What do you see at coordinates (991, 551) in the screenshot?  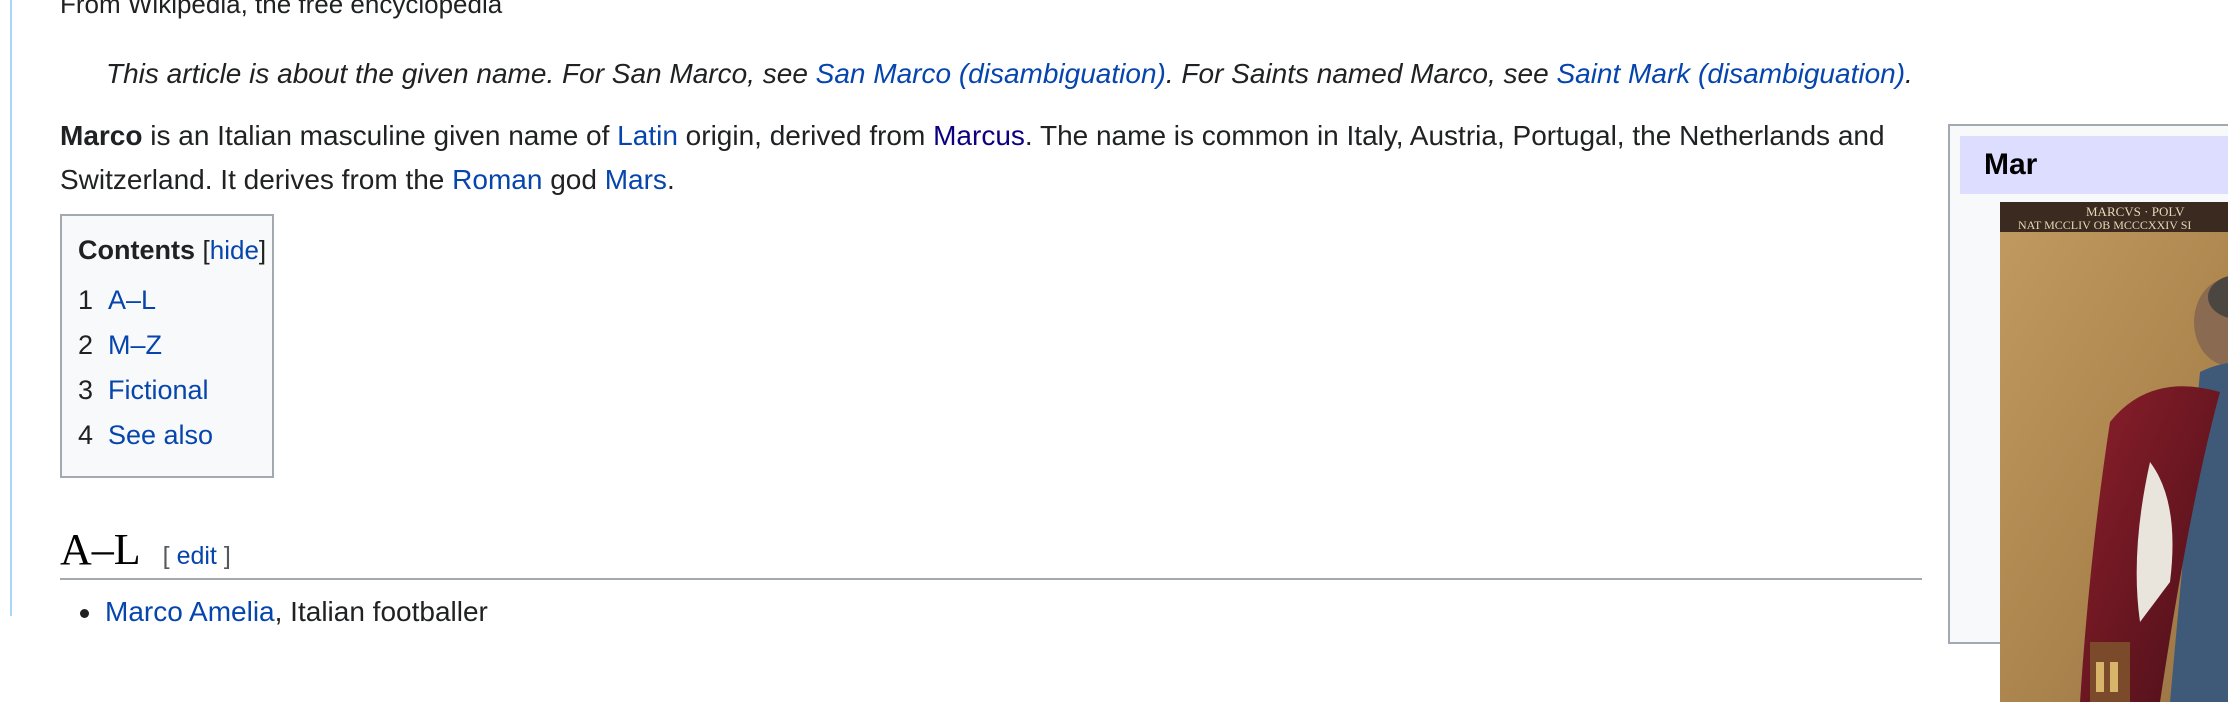 I see `section-heading-a-l: A–L [ edit ]` at bounding box center [991, 551].